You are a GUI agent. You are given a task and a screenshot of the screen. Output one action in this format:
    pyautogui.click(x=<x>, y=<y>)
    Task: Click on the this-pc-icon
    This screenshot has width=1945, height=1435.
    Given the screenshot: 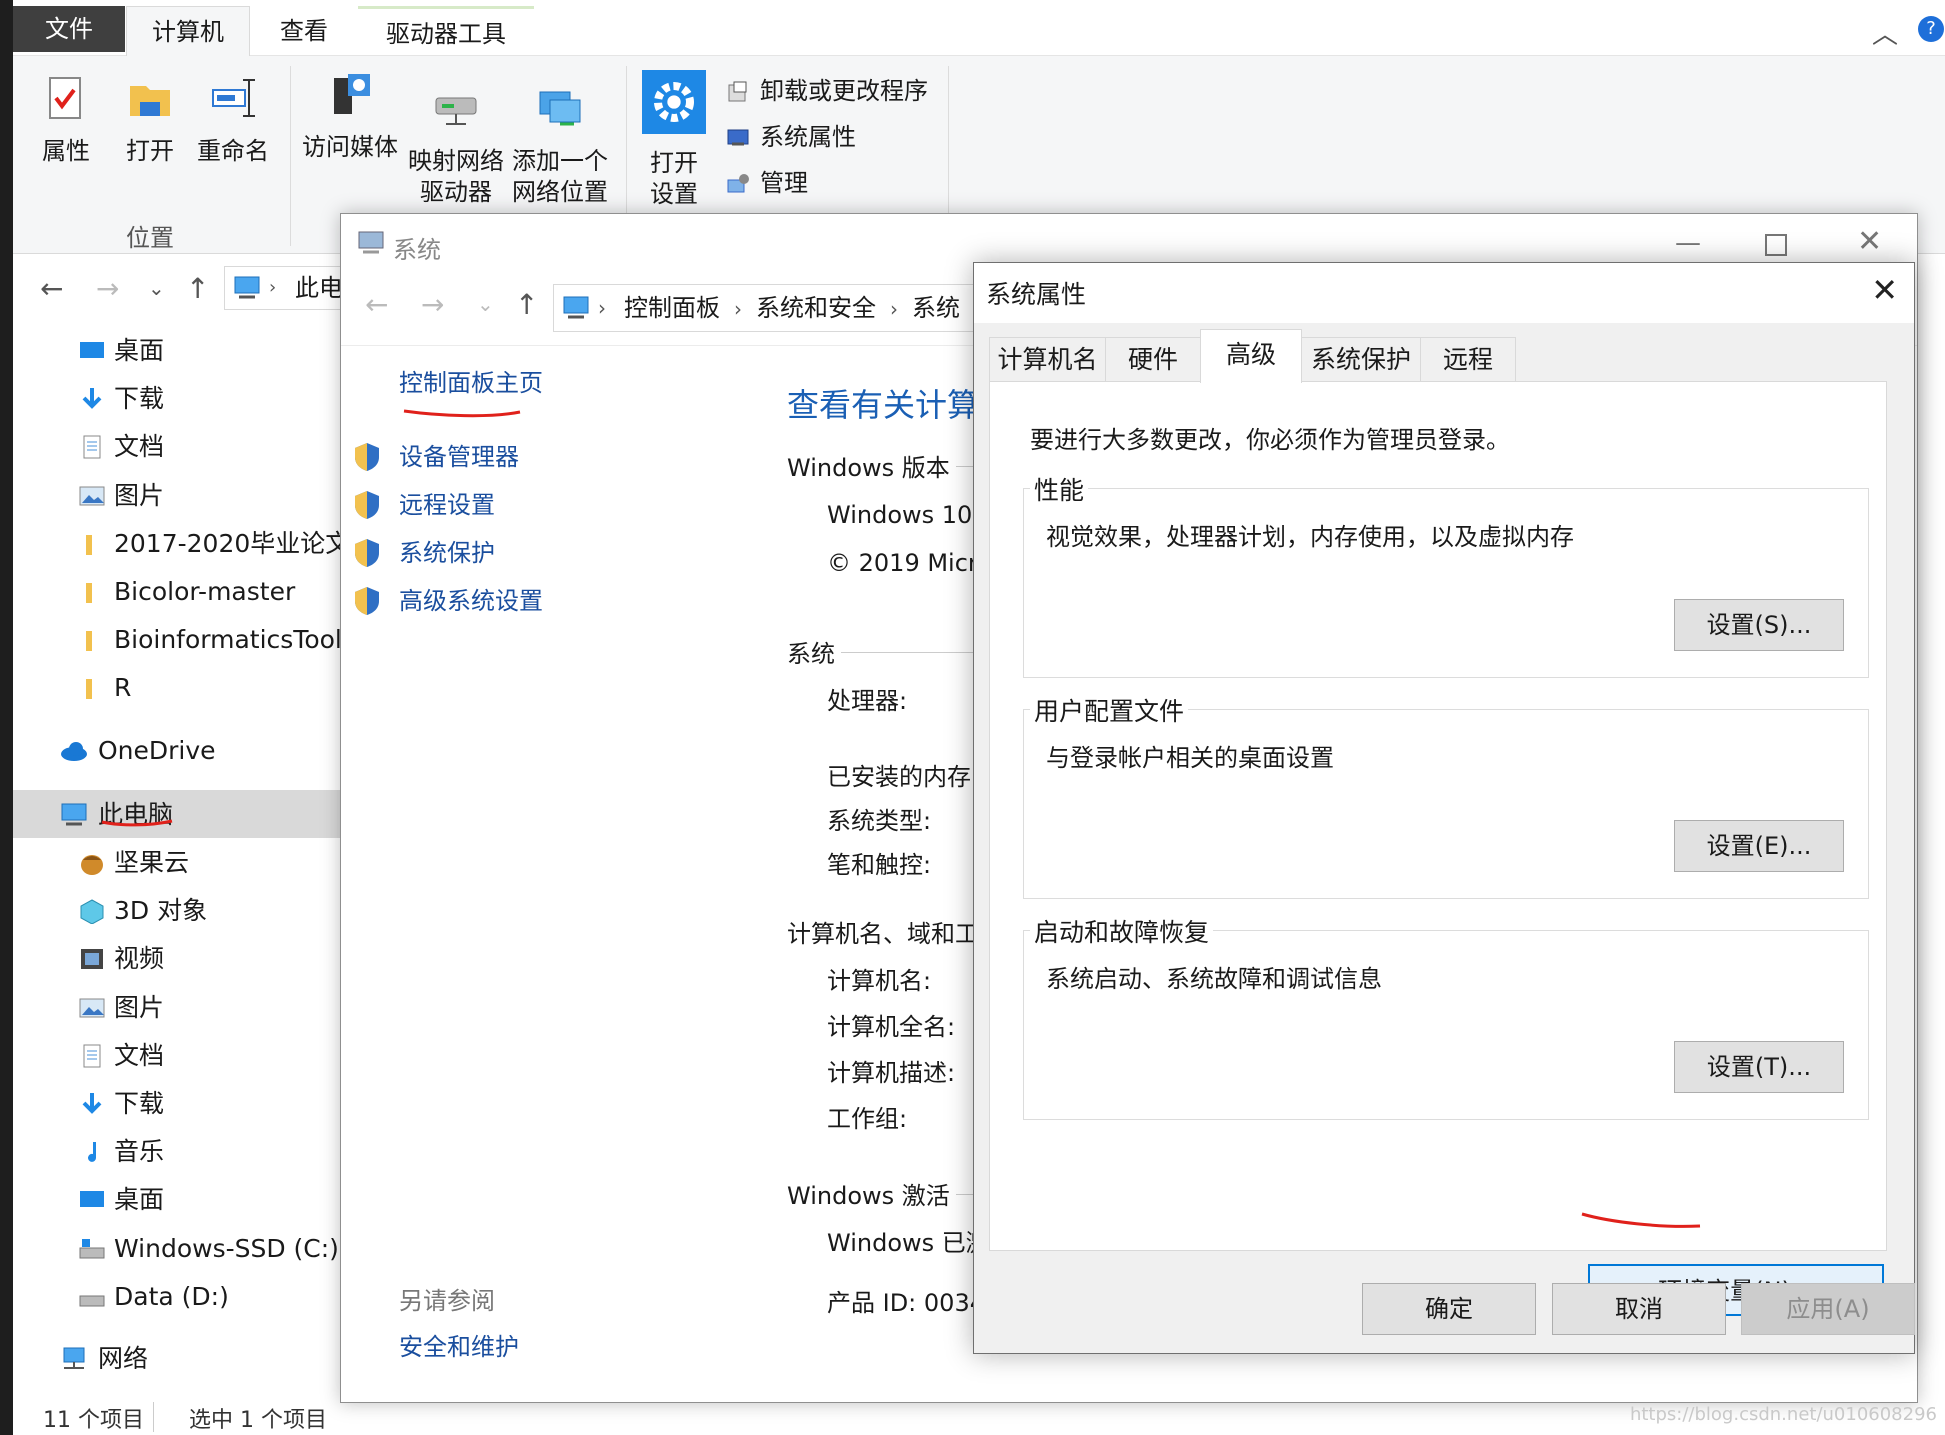 What is the action you would take?
    pyautogui.click(x=247, y=287)
    